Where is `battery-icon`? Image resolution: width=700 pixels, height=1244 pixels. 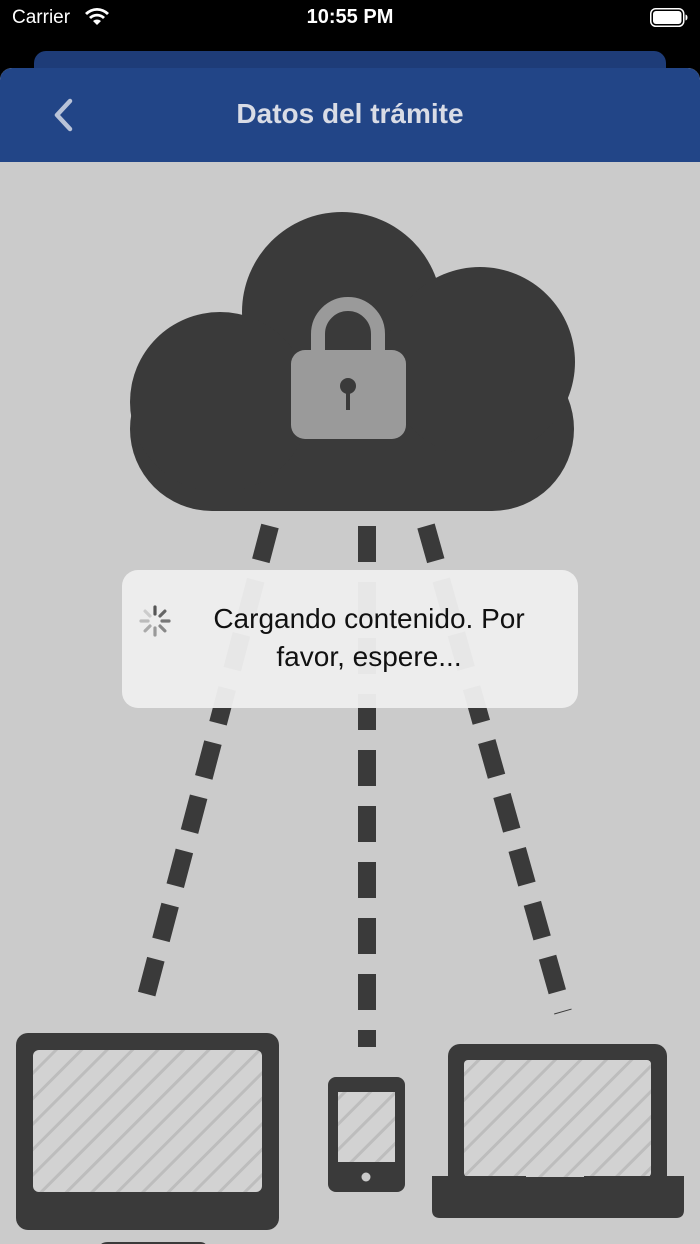
battery-icon is located at coordinates (669, 17).